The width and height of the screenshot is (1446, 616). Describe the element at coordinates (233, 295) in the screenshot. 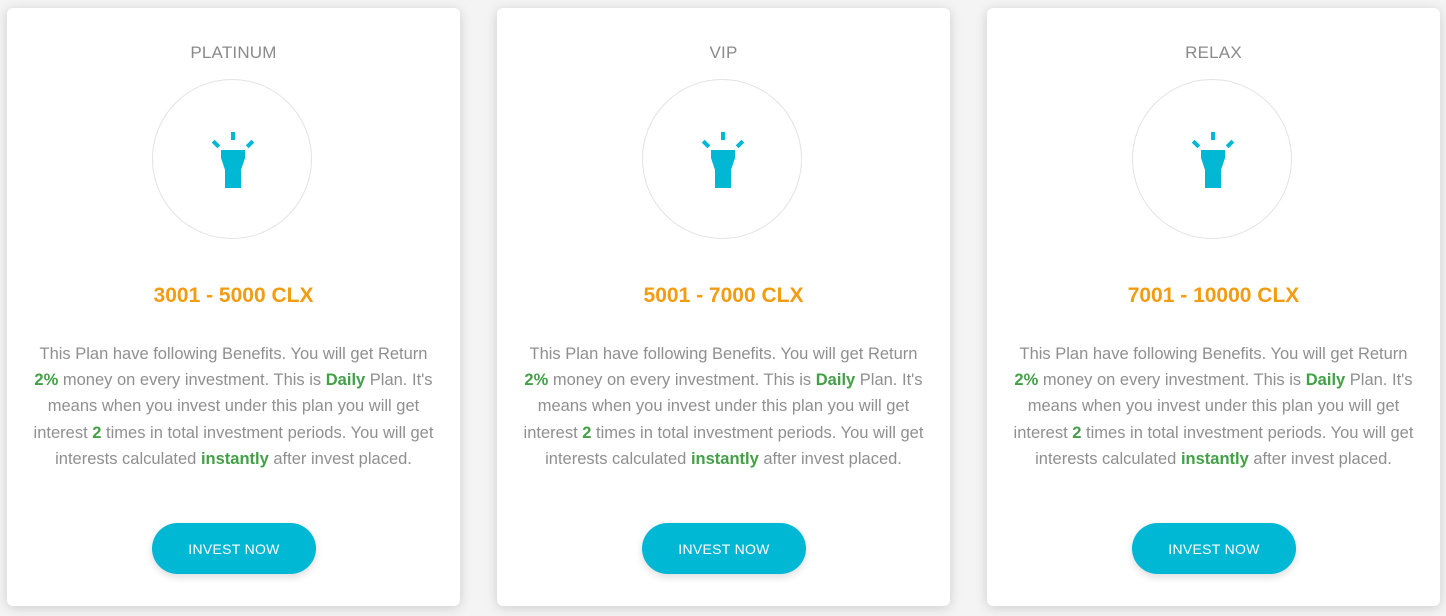

I see `plan-range: 3001 - 5000 CLX` at that location.